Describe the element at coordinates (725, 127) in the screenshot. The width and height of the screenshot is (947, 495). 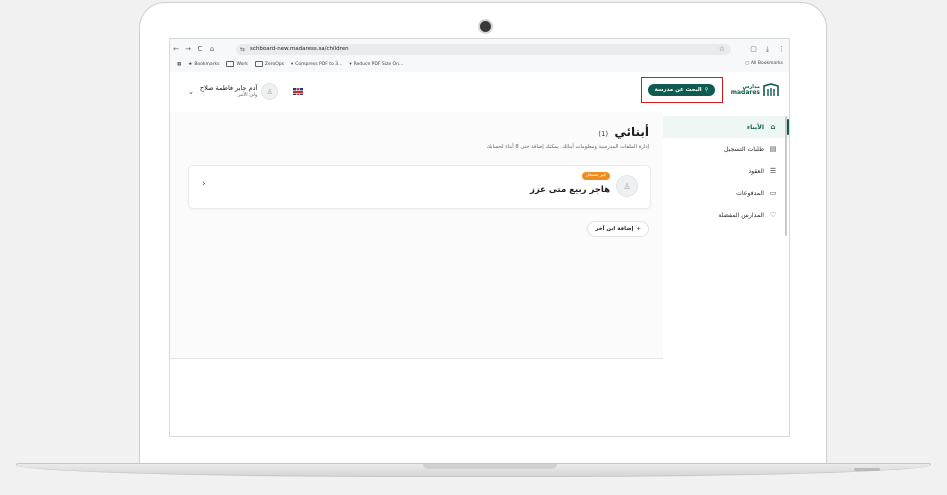
I see `sidebar-item-children: ⌂ الأبناء` at that location.